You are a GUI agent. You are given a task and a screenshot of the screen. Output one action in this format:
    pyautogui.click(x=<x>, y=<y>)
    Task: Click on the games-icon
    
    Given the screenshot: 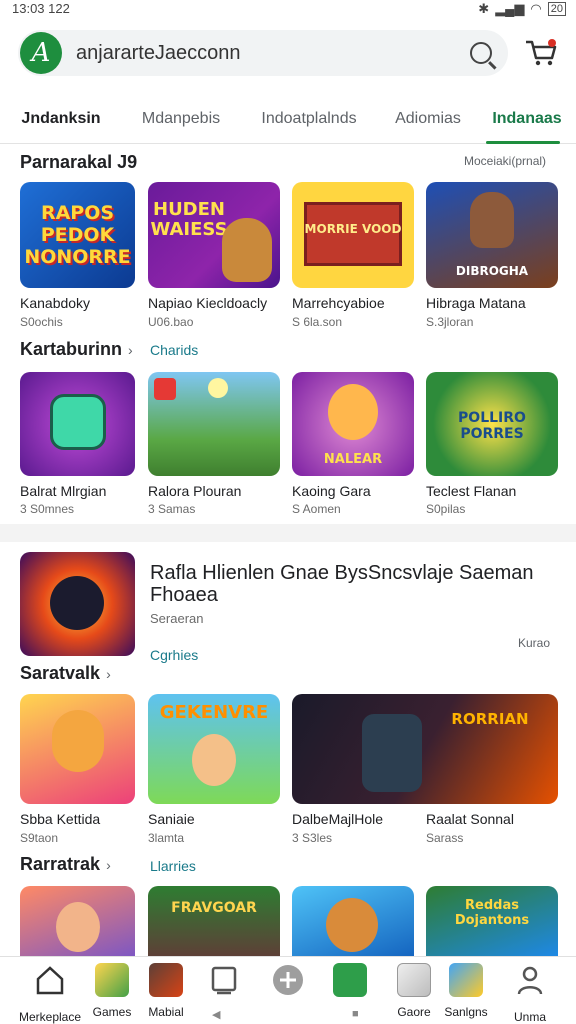 What is the action you would take?
    pyautogui.click(x=112, y=980)
    